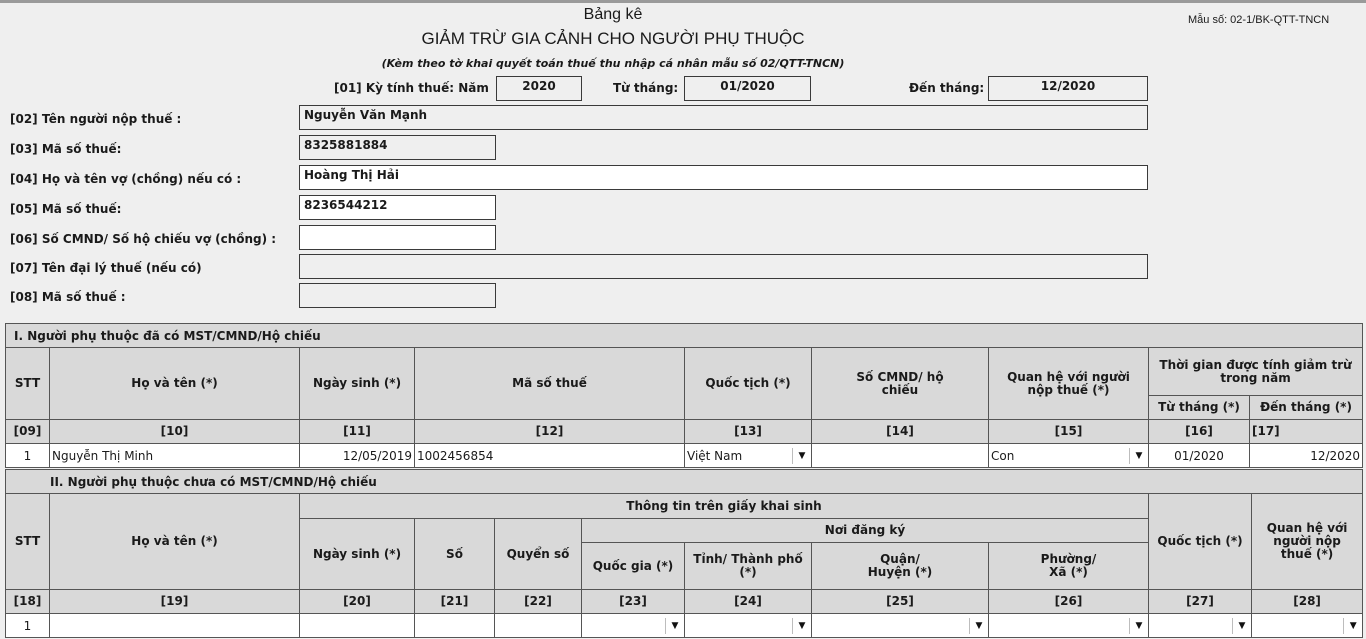 The image size is (1366, 639). I want to click on row-name-cell, so click(174, 625).